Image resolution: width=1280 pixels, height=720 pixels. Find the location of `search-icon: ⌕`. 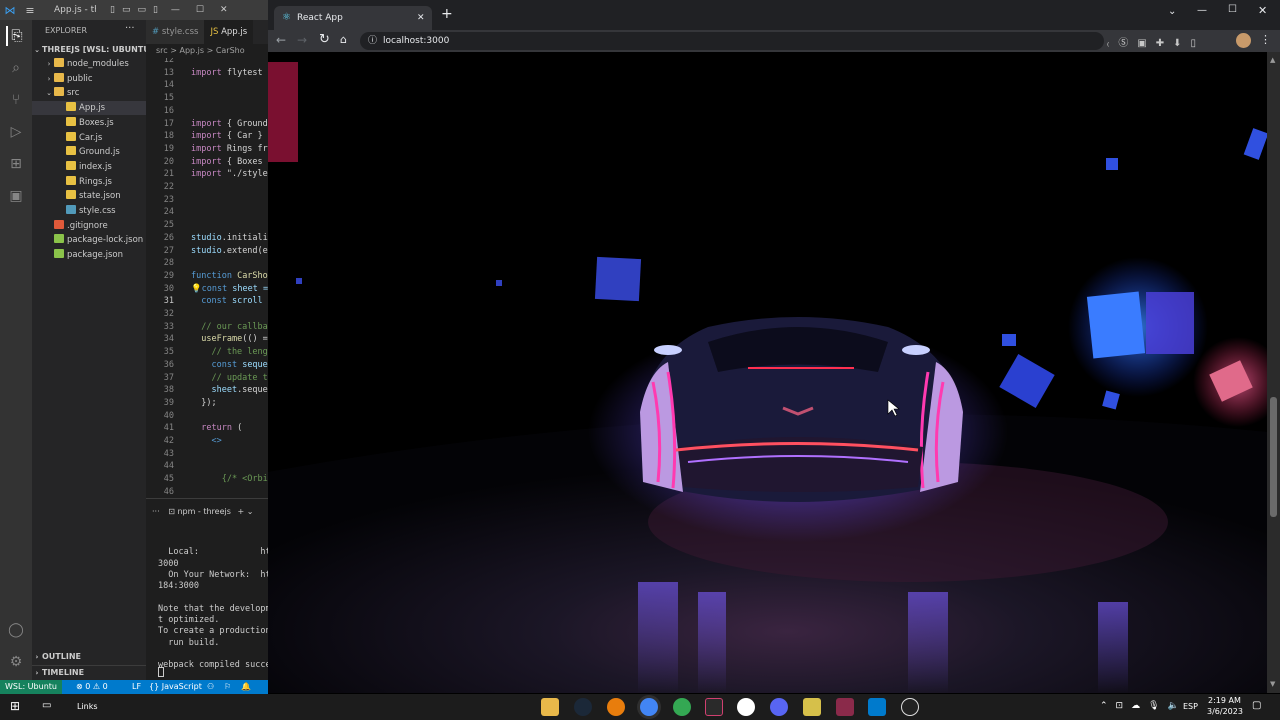

search-icon: ⌕ is located at coordinates (16, 68).